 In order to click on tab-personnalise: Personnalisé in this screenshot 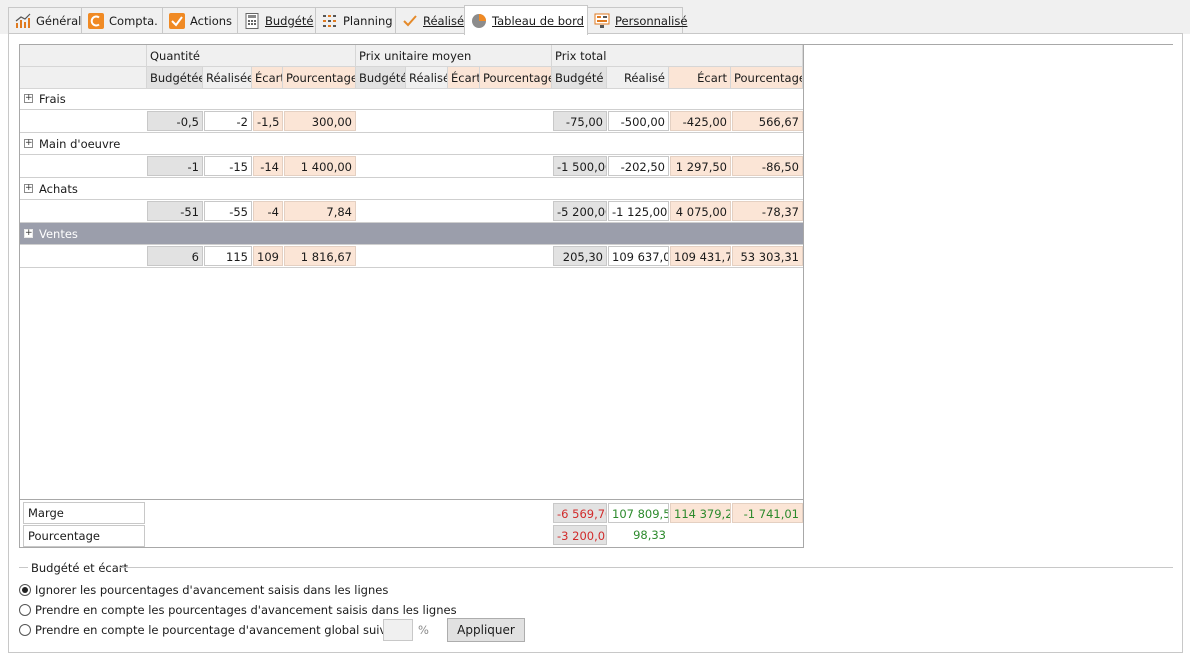, I will do `click(637, 20)`.